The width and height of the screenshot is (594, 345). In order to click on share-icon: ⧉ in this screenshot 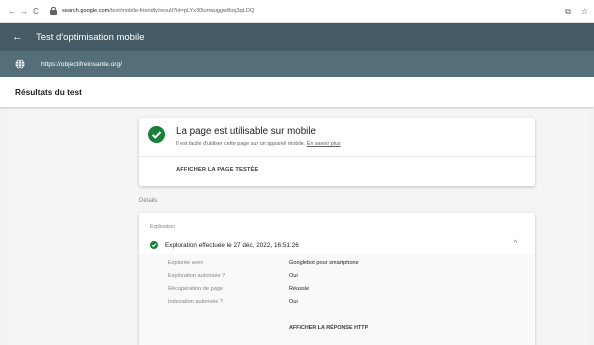, I will do `click(568, 11)`.